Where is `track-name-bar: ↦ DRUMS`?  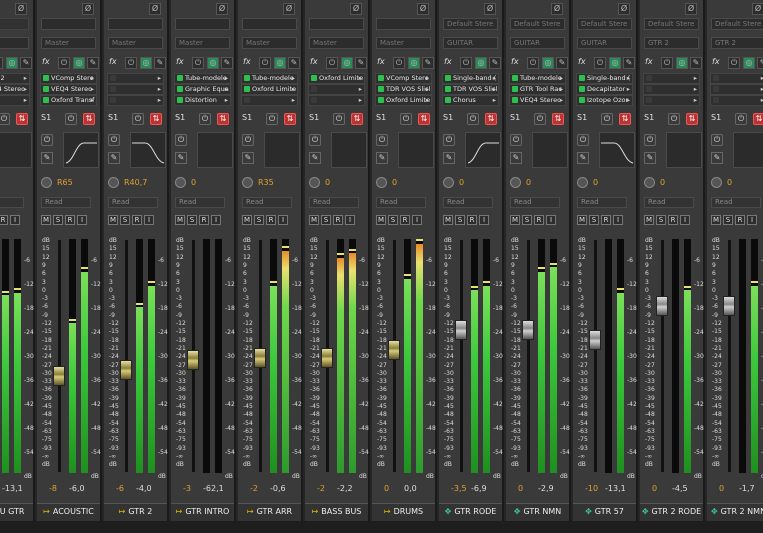 track-name-bar: ↦ DRUMS is located at coordinates (403, 512).